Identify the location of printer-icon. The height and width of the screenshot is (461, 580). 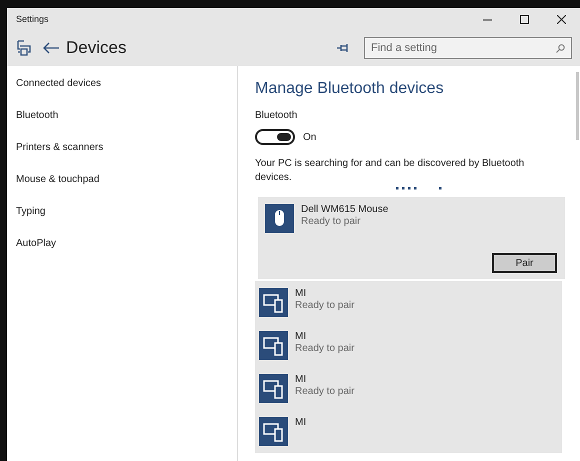
(23, 48).